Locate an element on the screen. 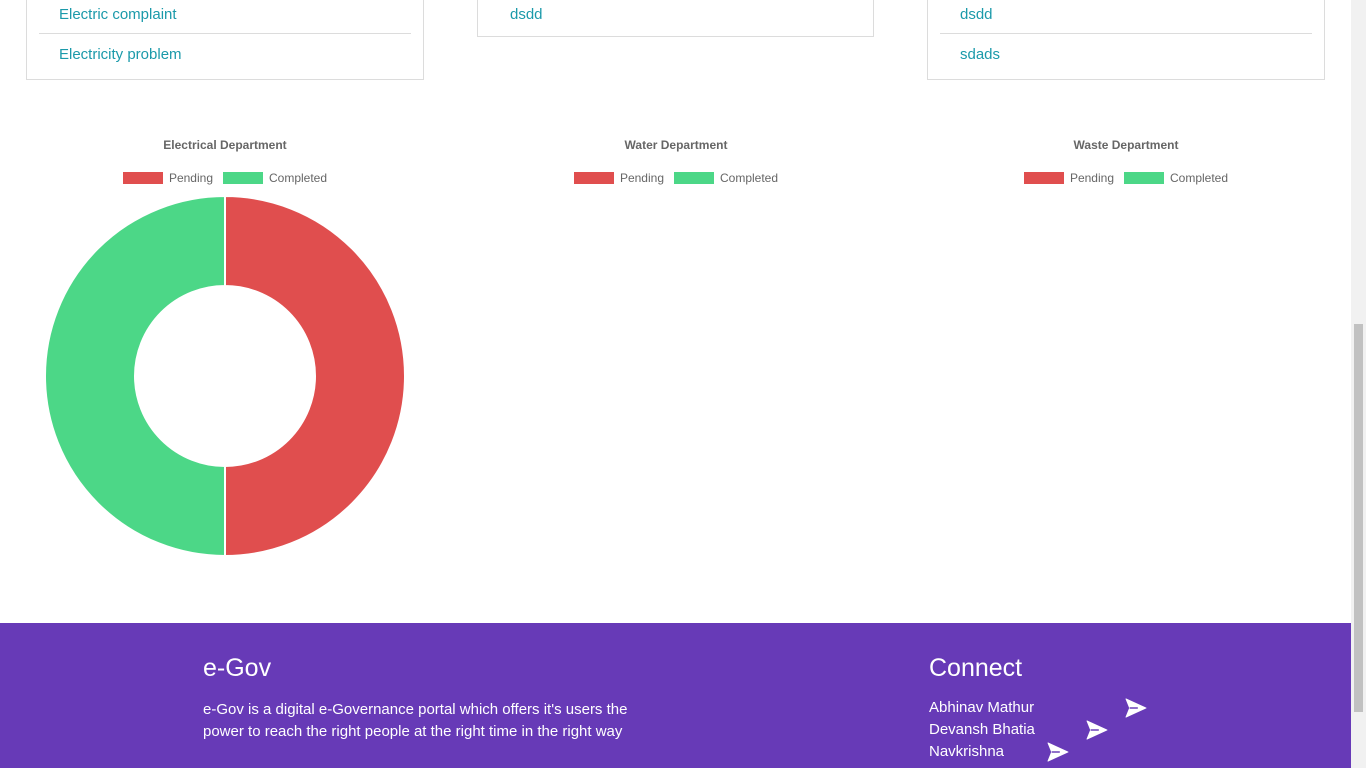 Image resolution: width=1366 pixels, height=768 pixels. electrical-complaints-card: Electric complaint Electricity problem is located at coordinates (225, 40).